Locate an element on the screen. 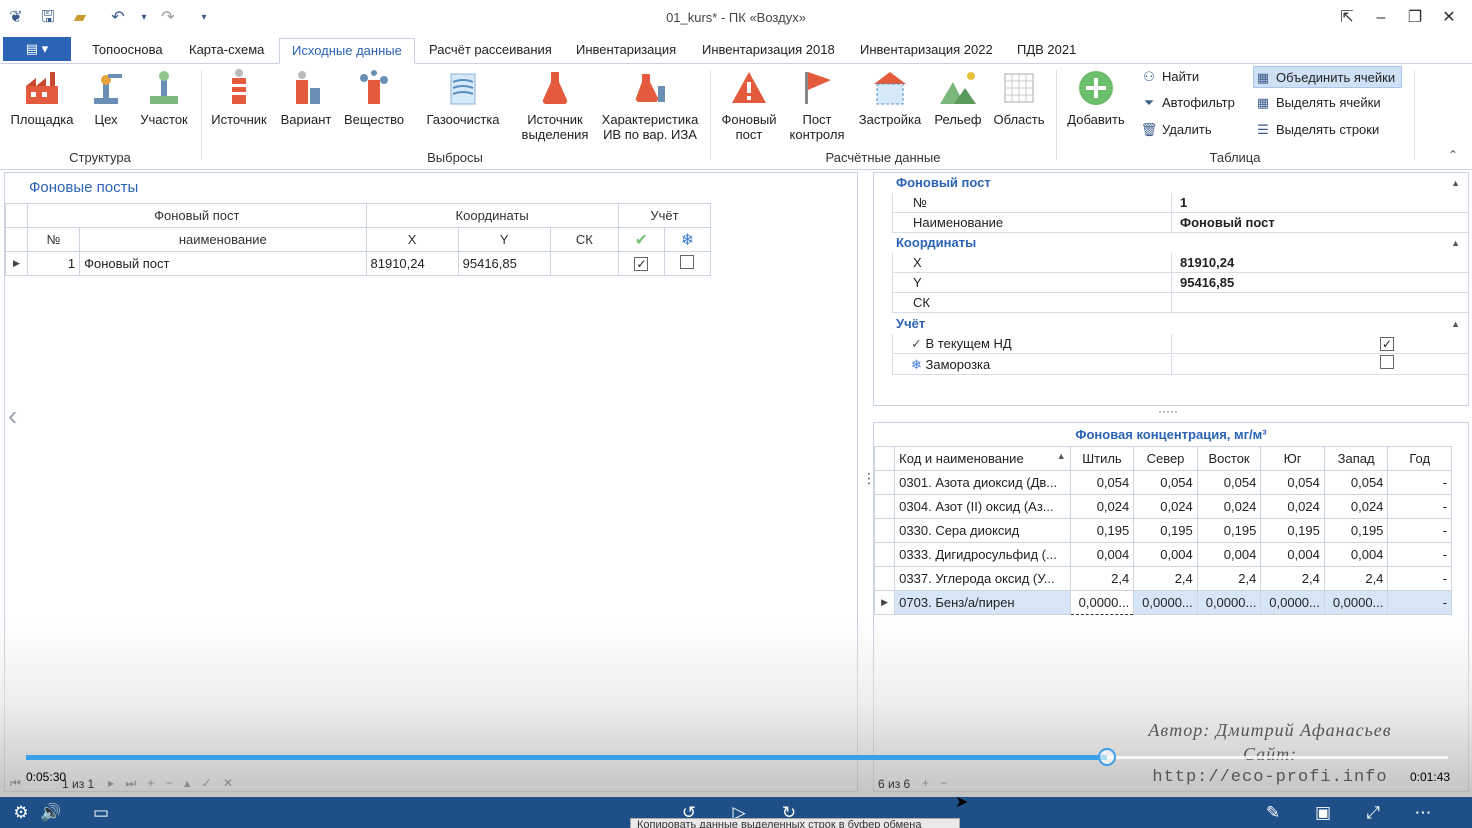 The image size is (1472, 828). ribbon-display-icon: ⇱ is located at coordinates (1347, 18).